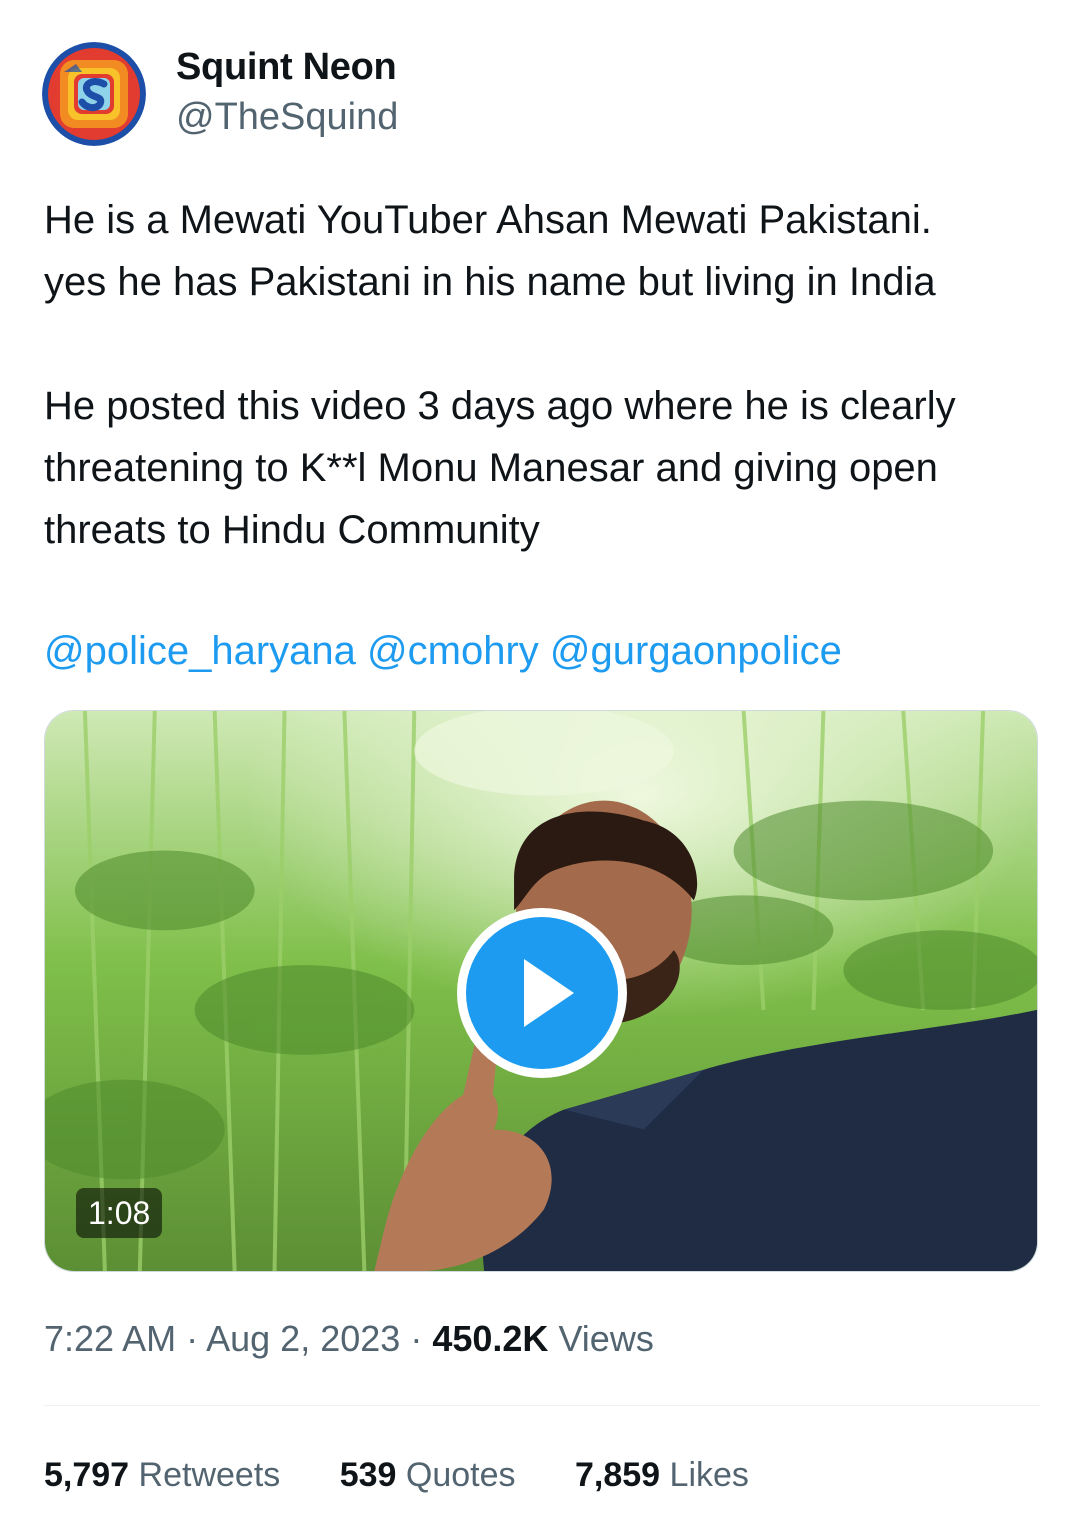  What do you see at coordinates (542, 1405) in the screenshot?
I see `divider` at bounding box center [542, 1405].